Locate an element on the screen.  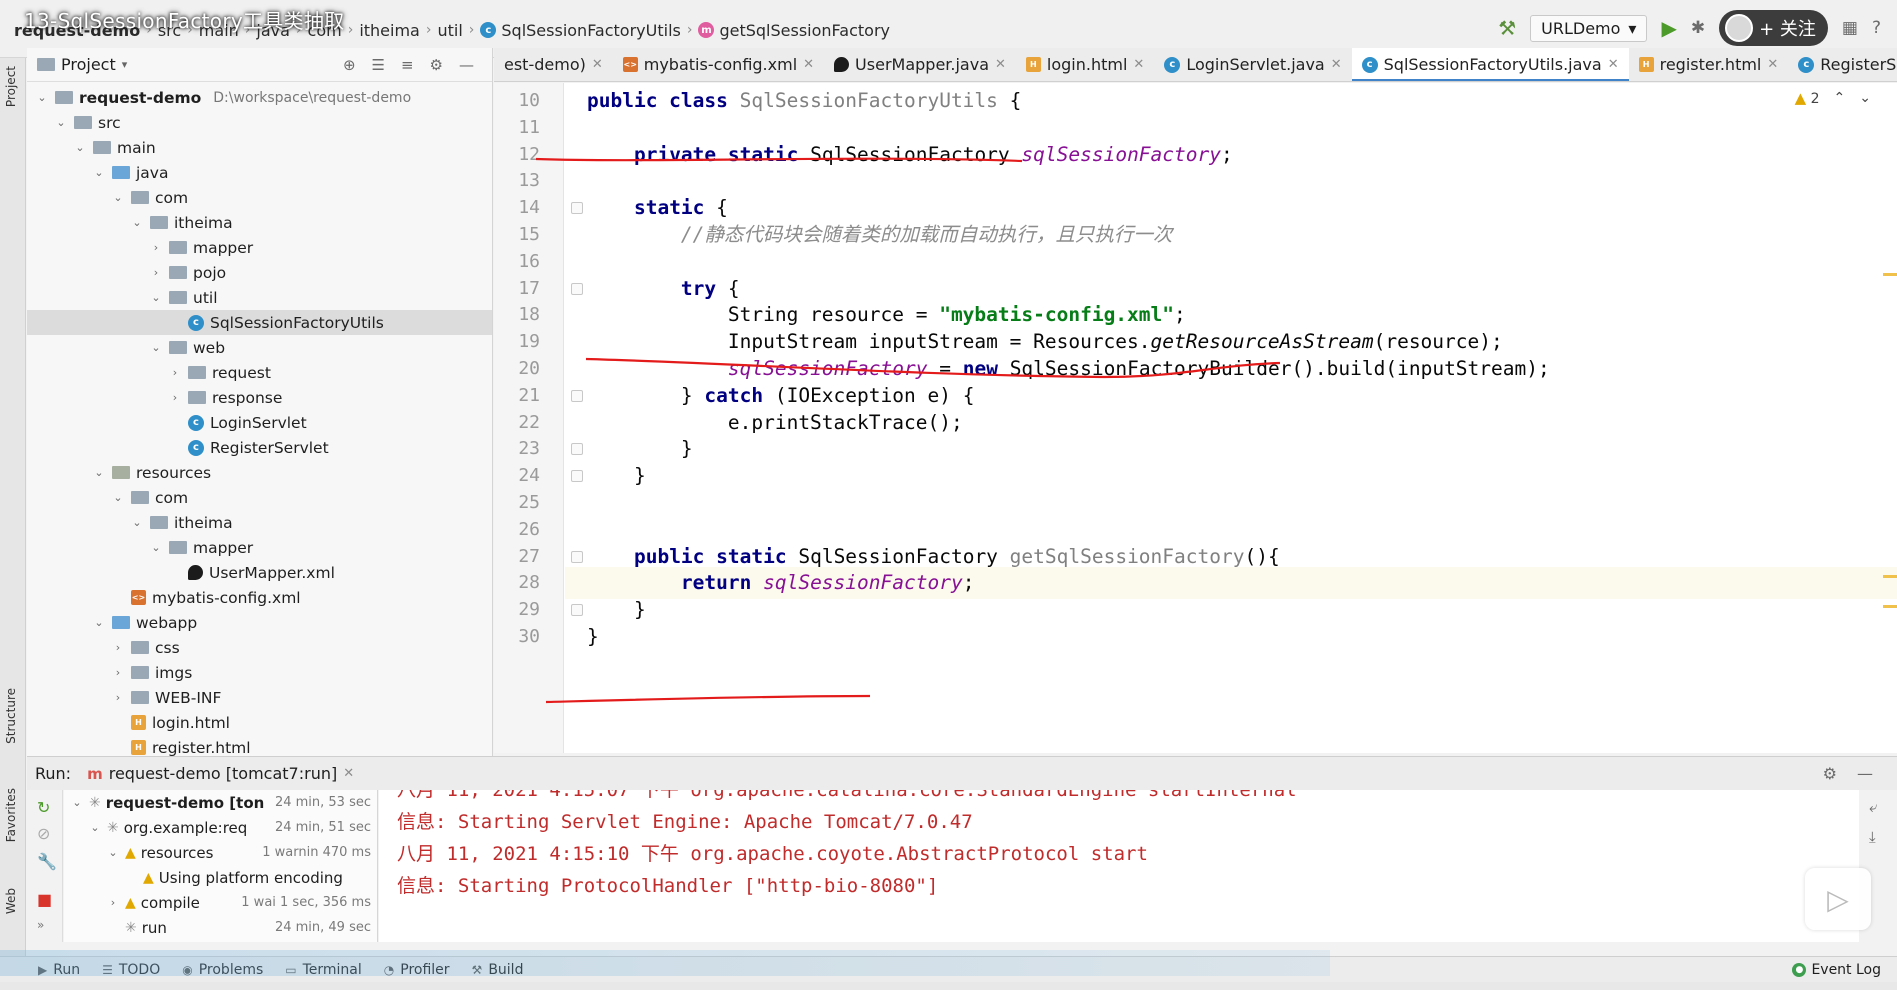
breadcrumb-item: util is located at coordinates (449, 30).